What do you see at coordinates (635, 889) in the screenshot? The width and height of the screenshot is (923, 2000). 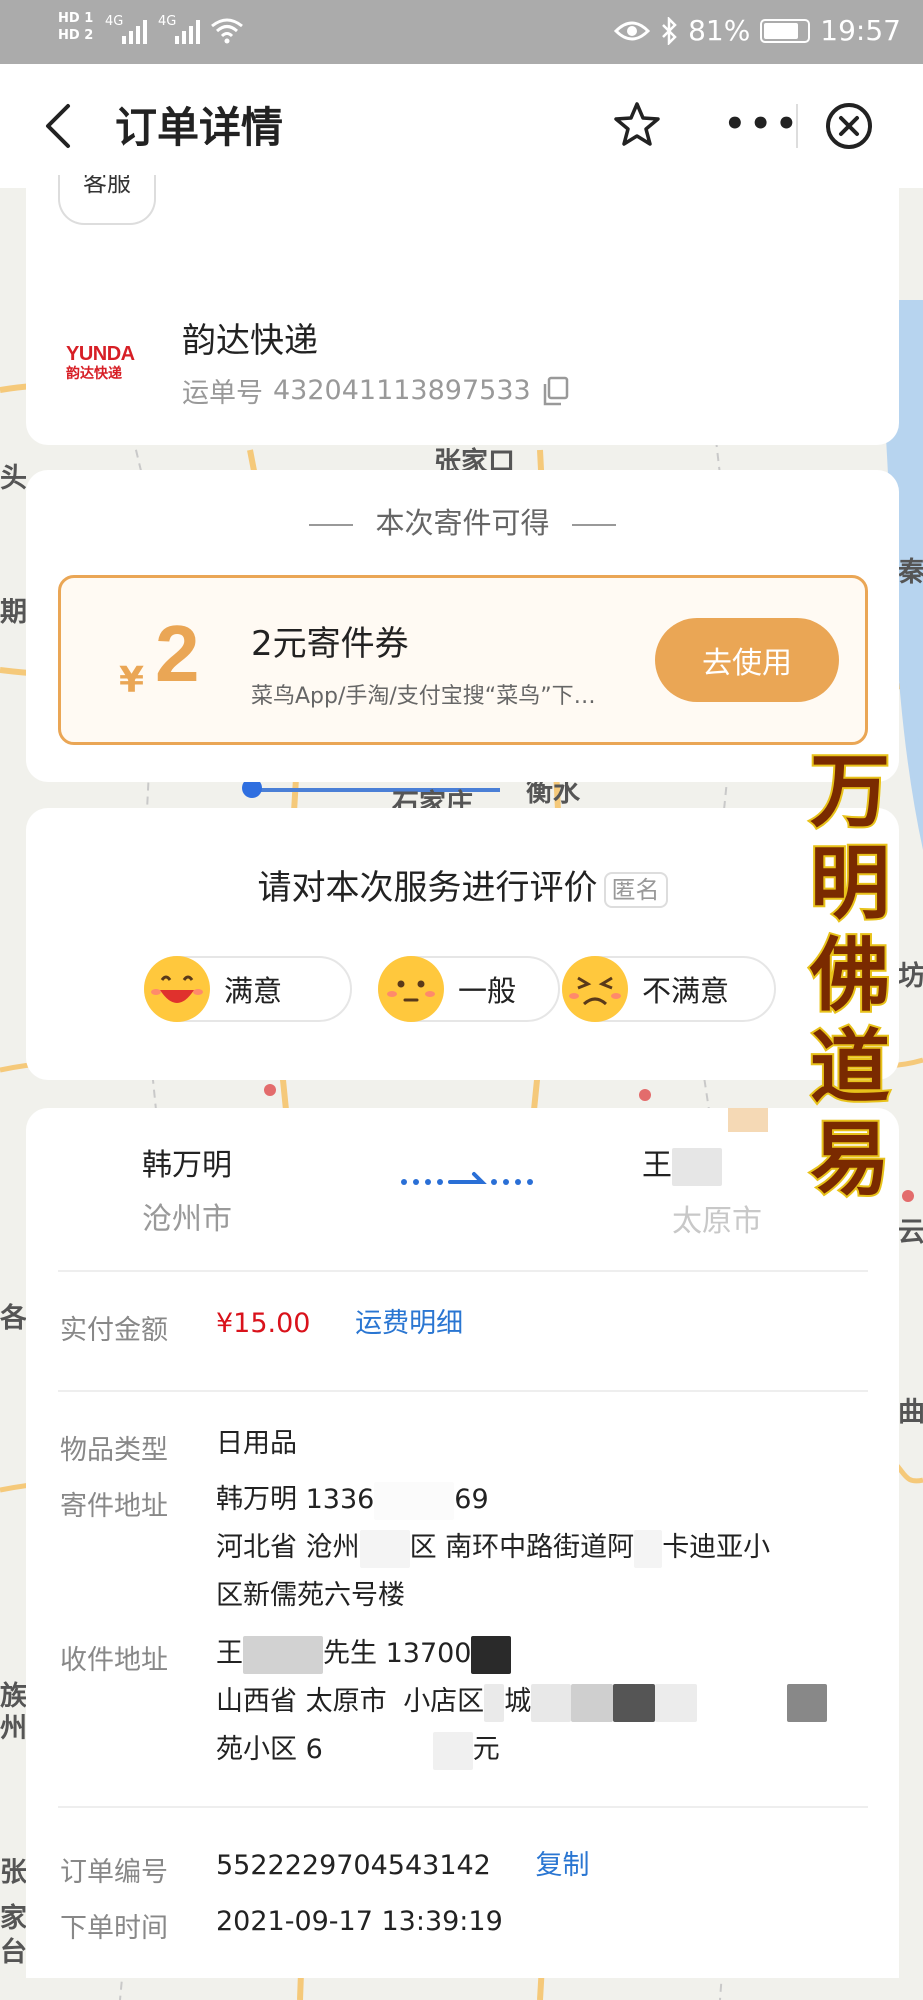 I see `anonymous-tag: 匿名` at bounding box center [635, 889].